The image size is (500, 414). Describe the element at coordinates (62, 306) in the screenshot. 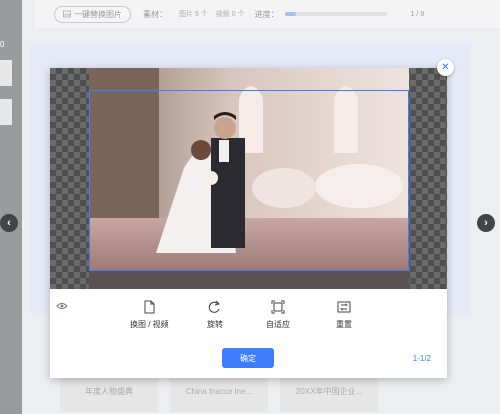

I see `eye-icon` at that location.